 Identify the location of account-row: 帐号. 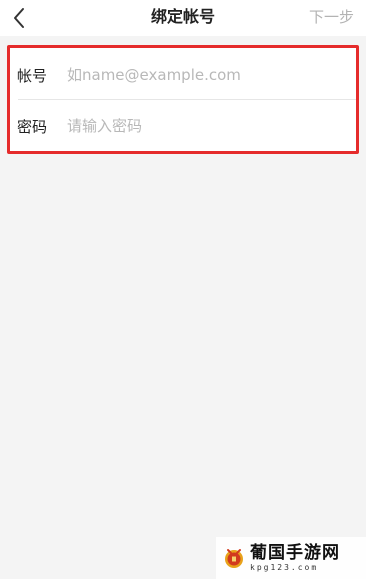
(183, 75).